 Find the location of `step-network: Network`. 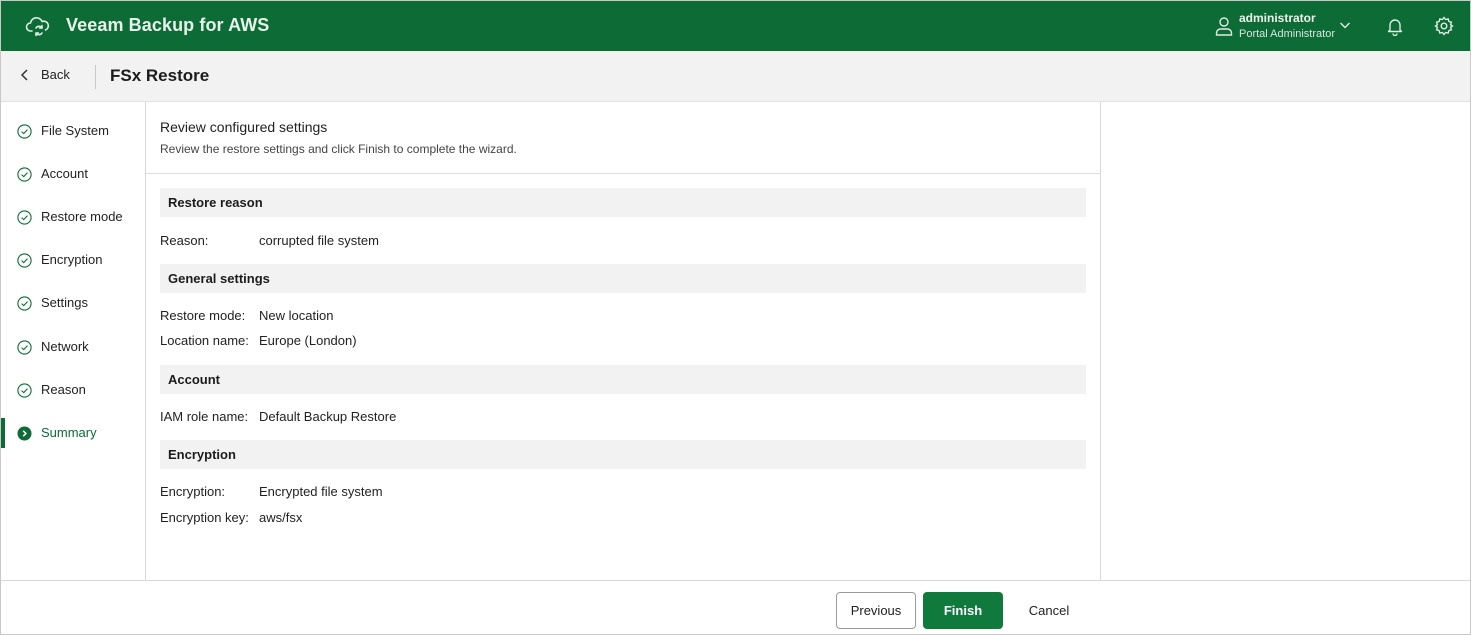

step-network: Network is located at coordinates (73, 347).